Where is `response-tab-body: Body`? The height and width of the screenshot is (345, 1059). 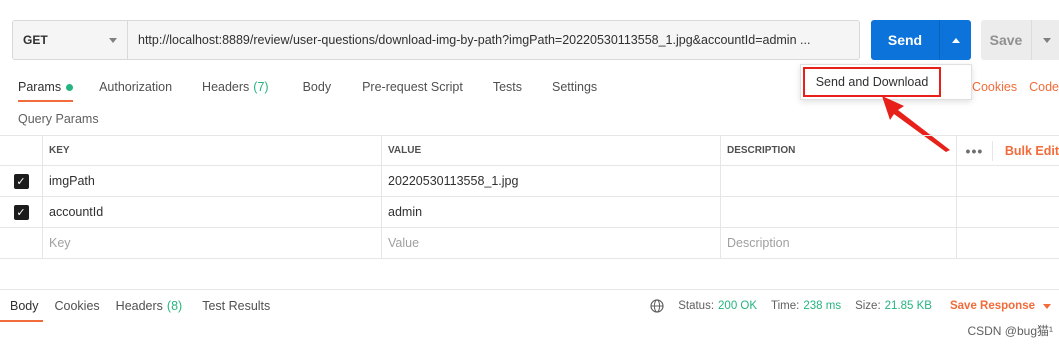
response-tab-body: Body is located at coordinates (21, 306).